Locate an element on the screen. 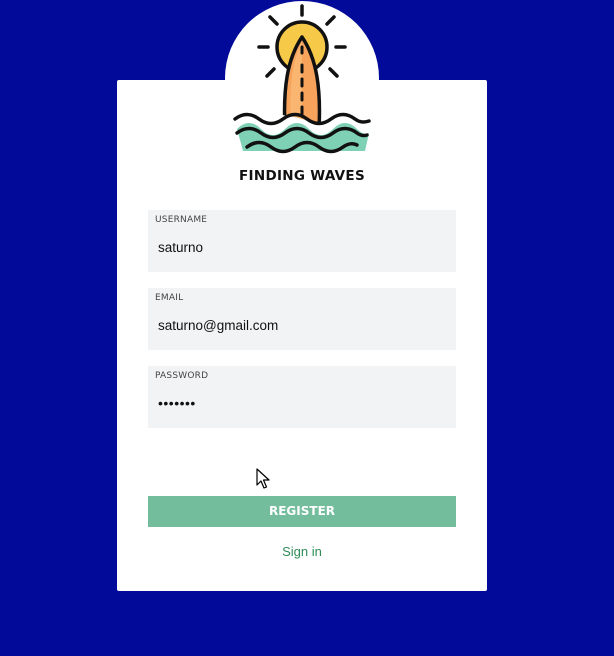 The image size is (614, 656). username-field: USERNAME saturno is located at coordinates (302, 241).